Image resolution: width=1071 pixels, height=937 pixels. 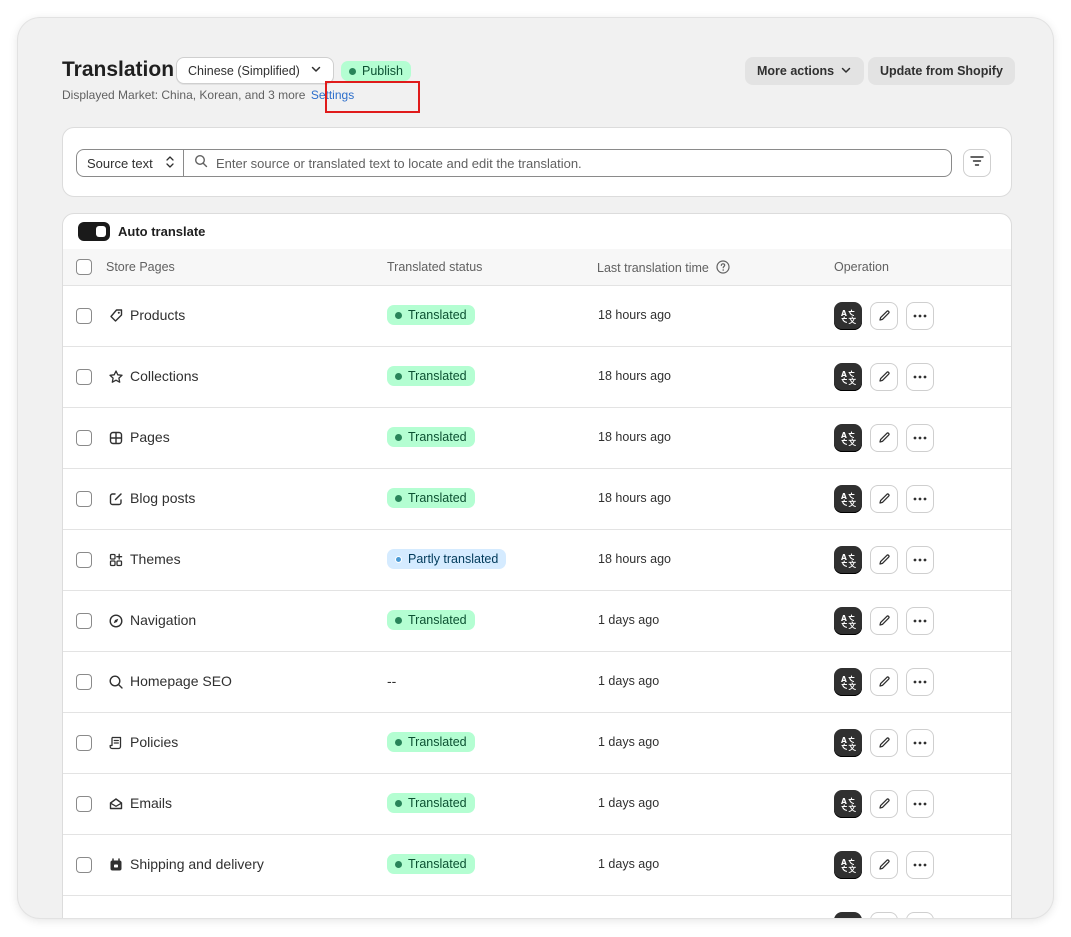 What do you see at coordinates (84, 267) in the screenshot?
I see `select-all-checkbox` at bounding box center [84, 267].